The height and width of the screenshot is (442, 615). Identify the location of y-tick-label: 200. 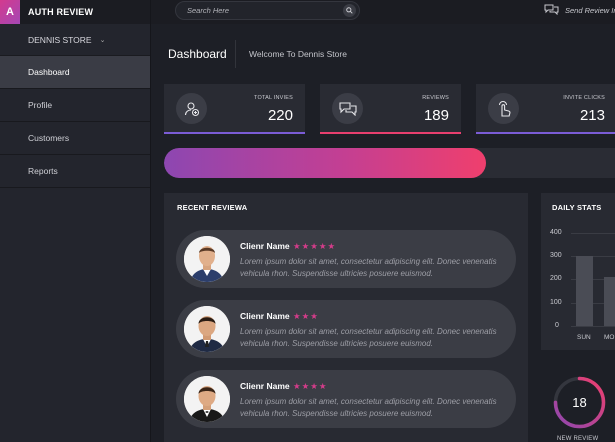
(556, 278).